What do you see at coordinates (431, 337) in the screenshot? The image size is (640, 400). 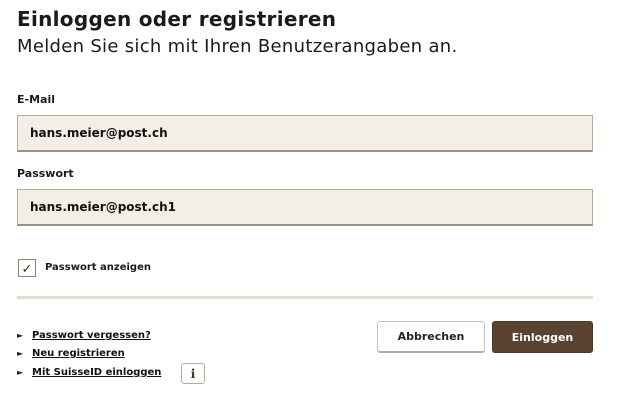 I see `cancel-button: Abbrechen` at bounding box center [431, 337].